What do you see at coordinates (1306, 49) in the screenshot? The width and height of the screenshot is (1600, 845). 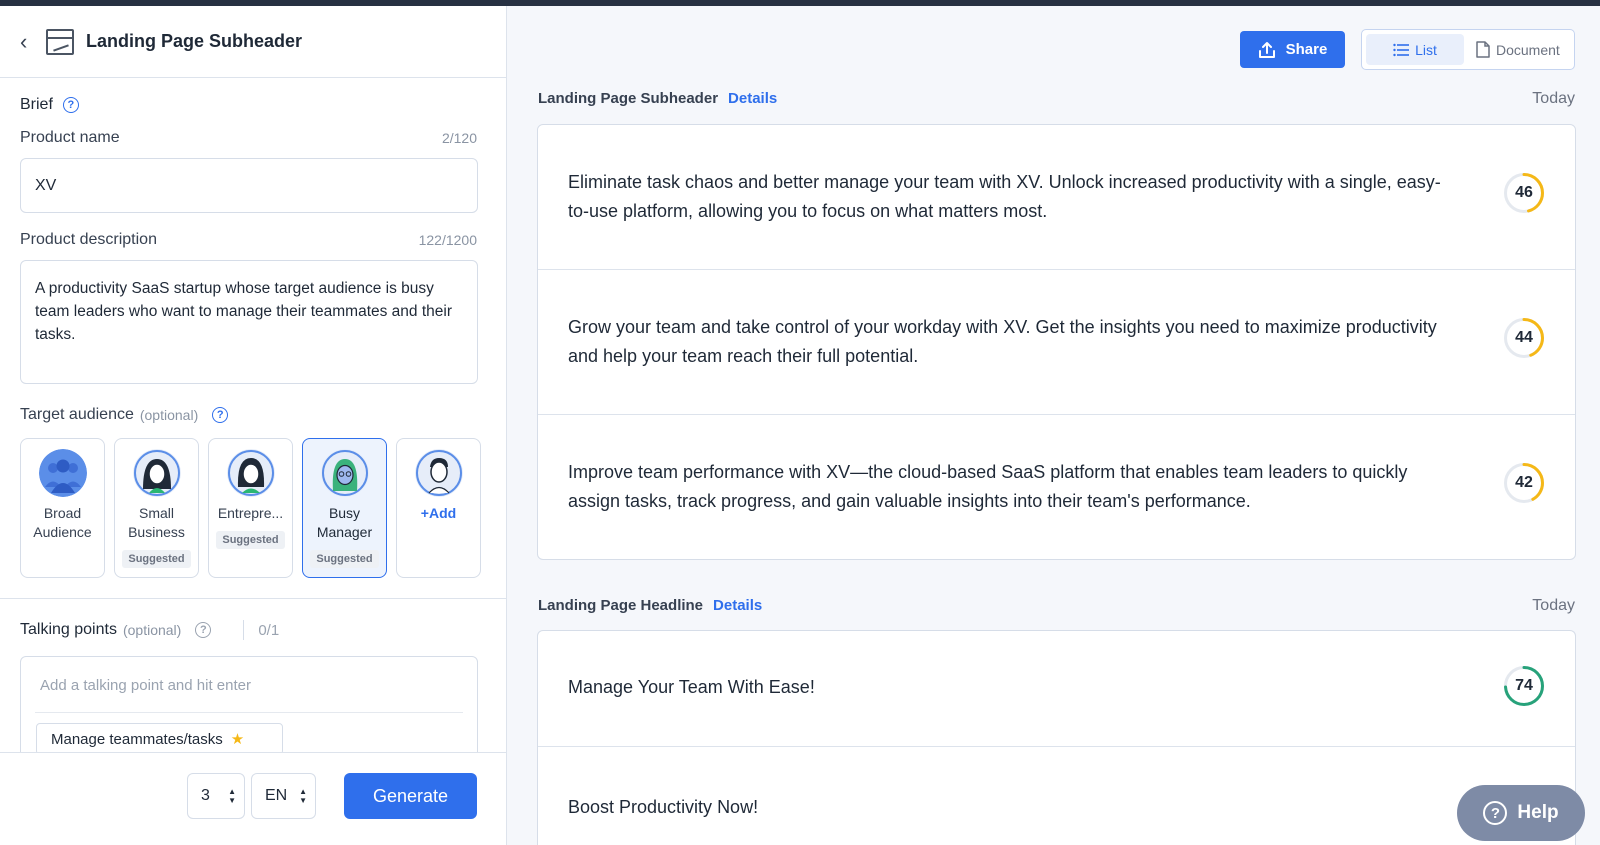 I see `share-label: Share` at bounding box center [1306, 49].